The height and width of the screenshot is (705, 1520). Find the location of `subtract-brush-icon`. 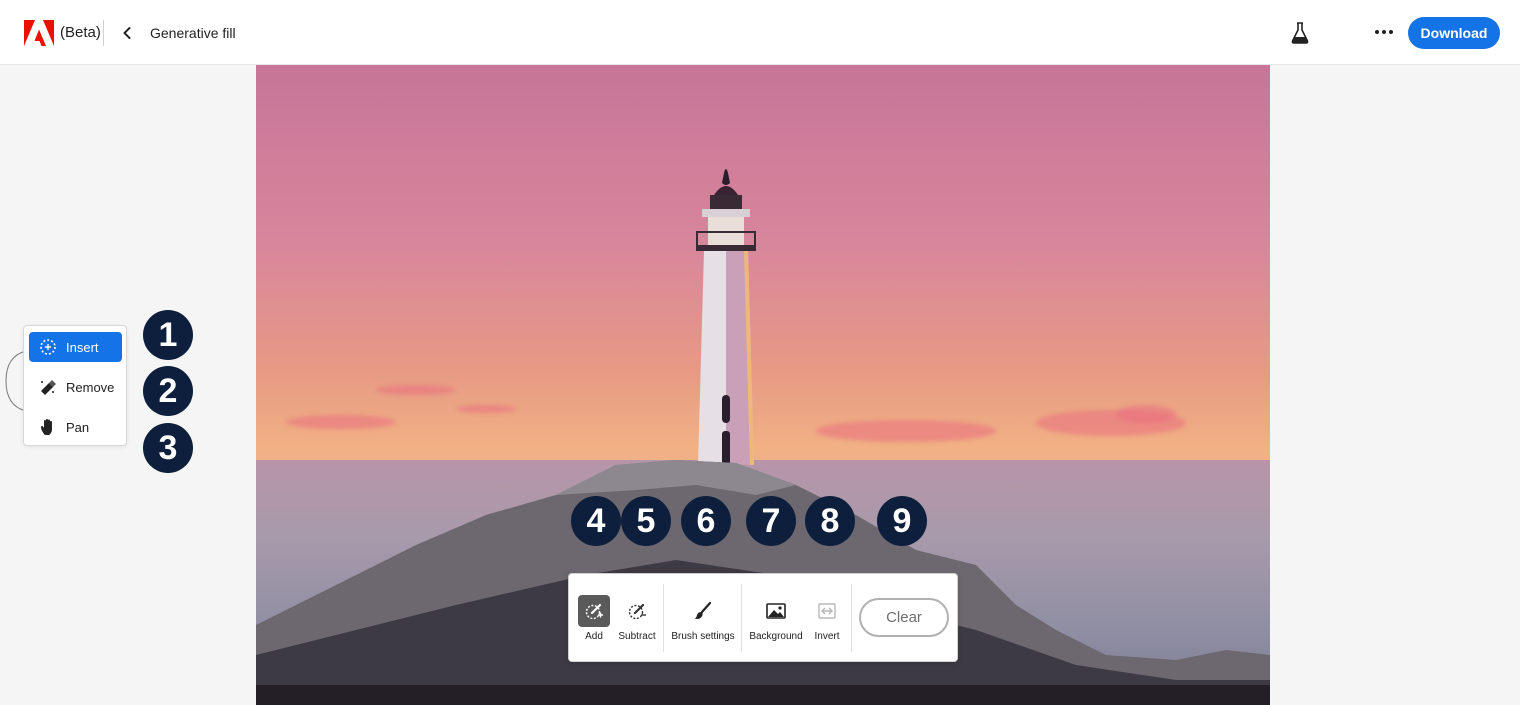

subtract-brush-icon is located at coordinates (637, 611).